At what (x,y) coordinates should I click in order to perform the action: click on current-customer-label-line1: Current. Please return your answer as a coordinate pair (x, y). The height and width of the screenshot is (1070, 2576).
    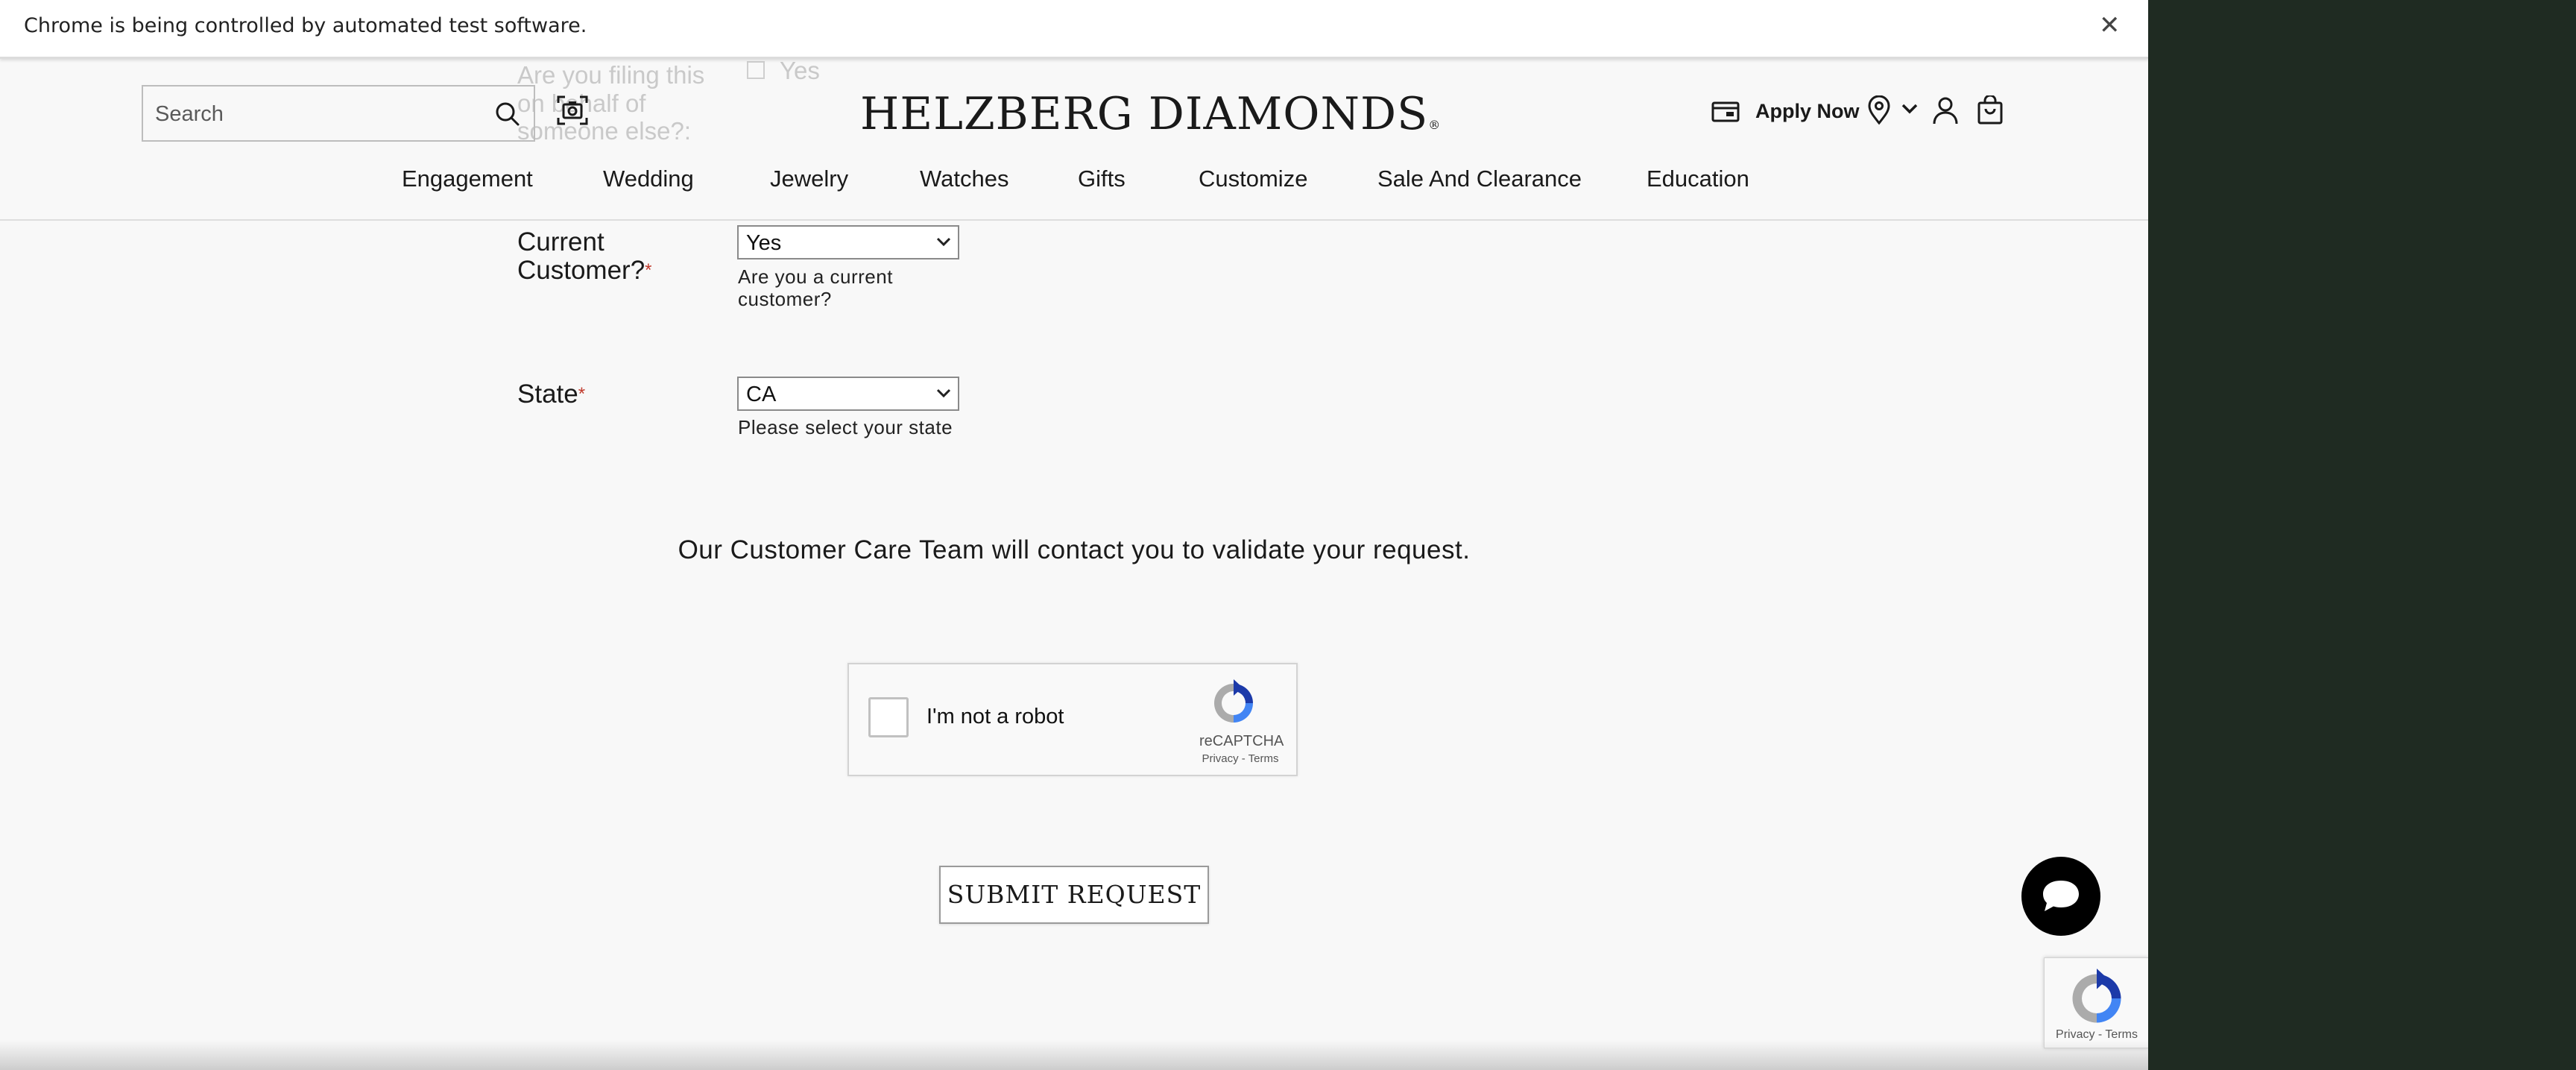
    Looking at the image, I should click on (560, 242).